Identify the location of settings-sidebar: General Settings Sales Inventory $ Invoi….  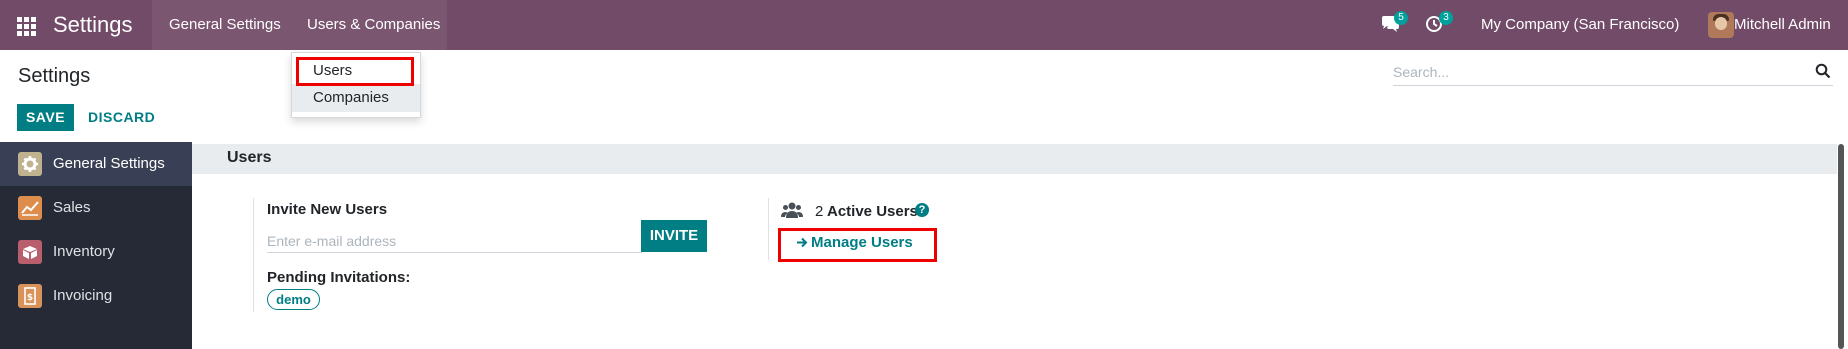
(96, 245).